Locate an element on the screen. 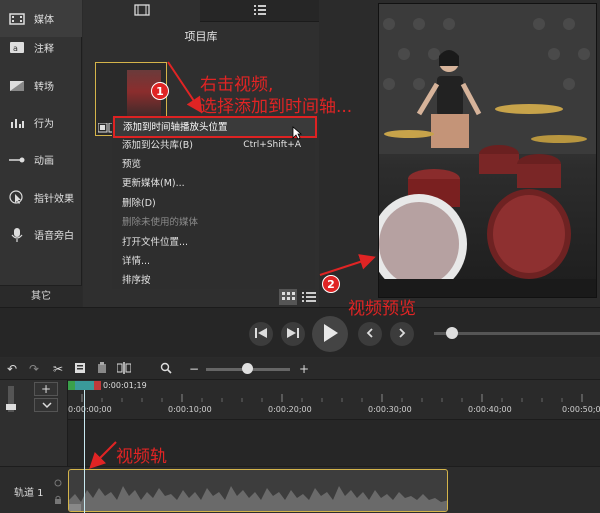  playhead-time: 0:00:01;19 is located at coordinates (125, 385).